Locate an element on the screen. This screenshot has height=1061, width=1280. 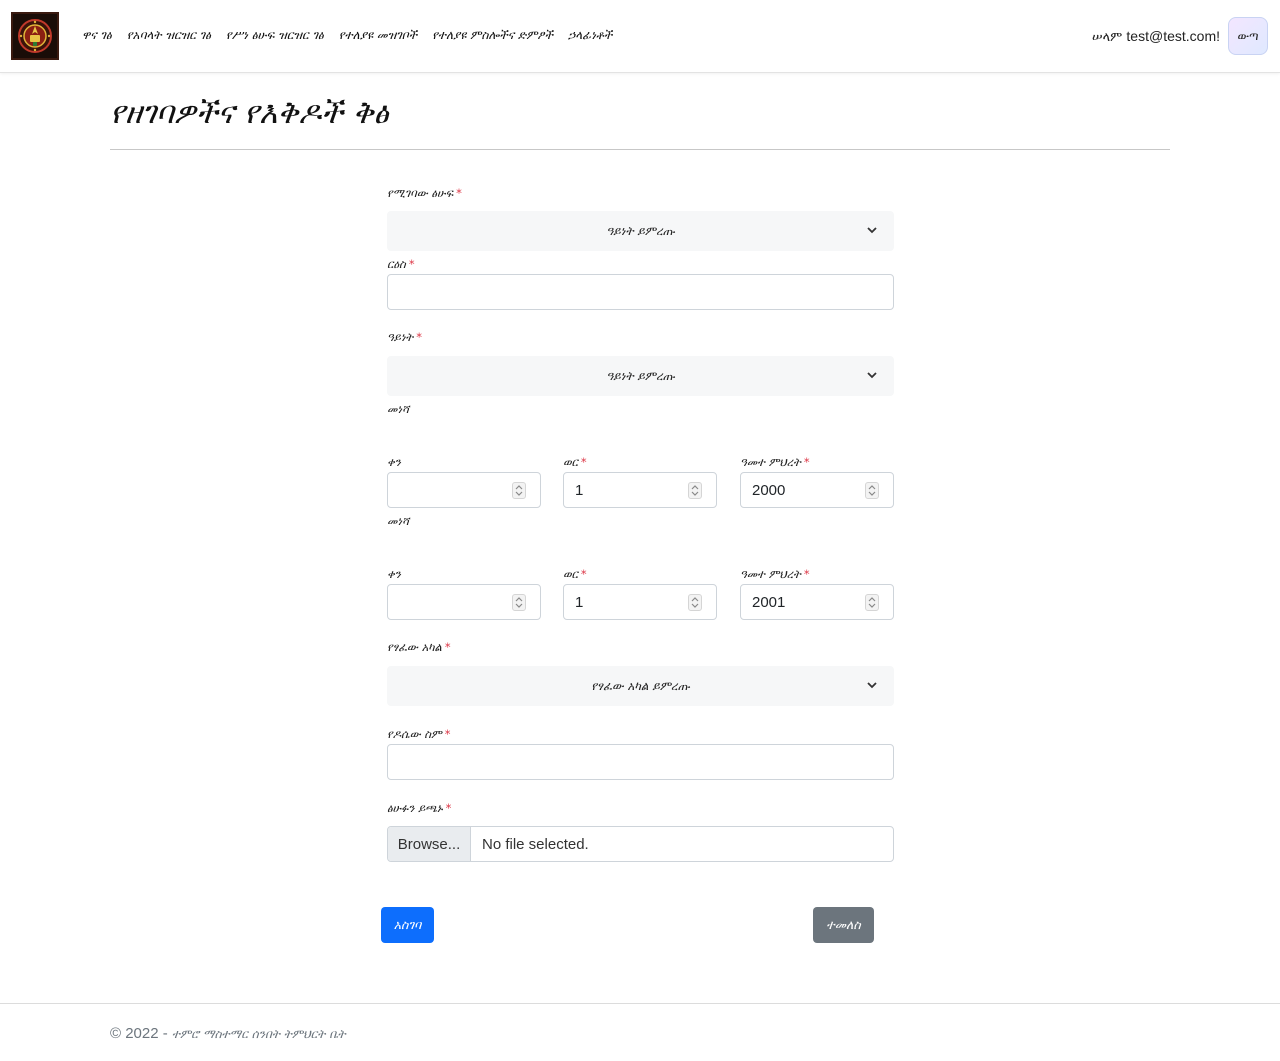
doc-type-label: የሚገባው ፅሁፍ * is located at coordinates (424, 193).